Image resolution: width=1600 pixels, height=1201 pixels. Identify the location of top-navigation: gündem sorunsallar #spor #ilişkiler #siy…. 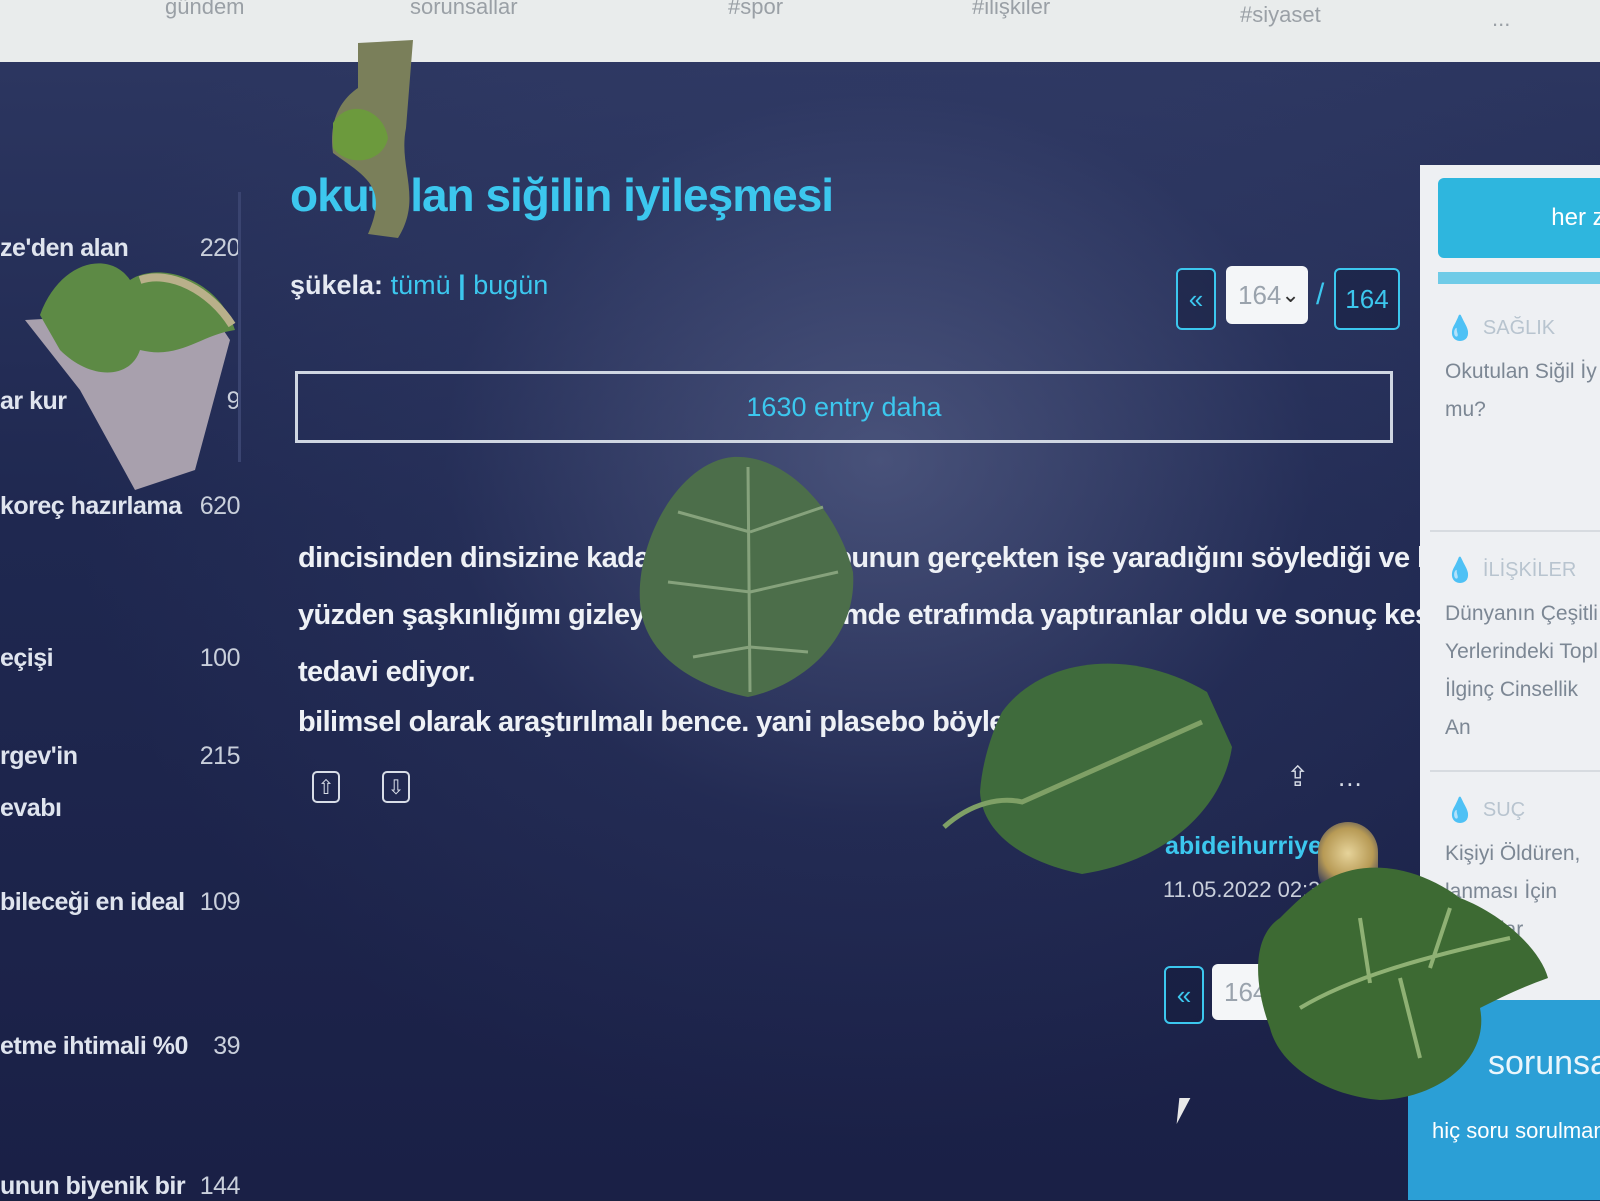
(800, 32).